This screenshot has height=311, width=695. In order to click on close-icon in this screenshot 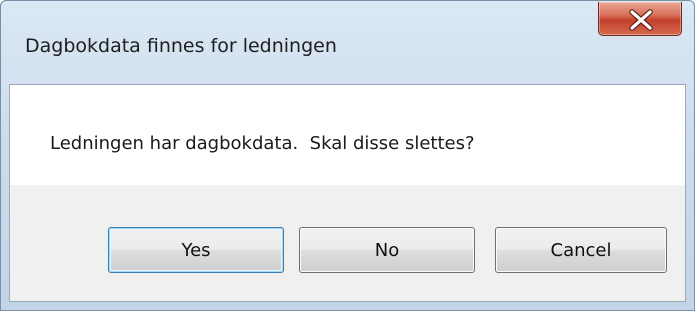, I will do `click(641, 20)`.